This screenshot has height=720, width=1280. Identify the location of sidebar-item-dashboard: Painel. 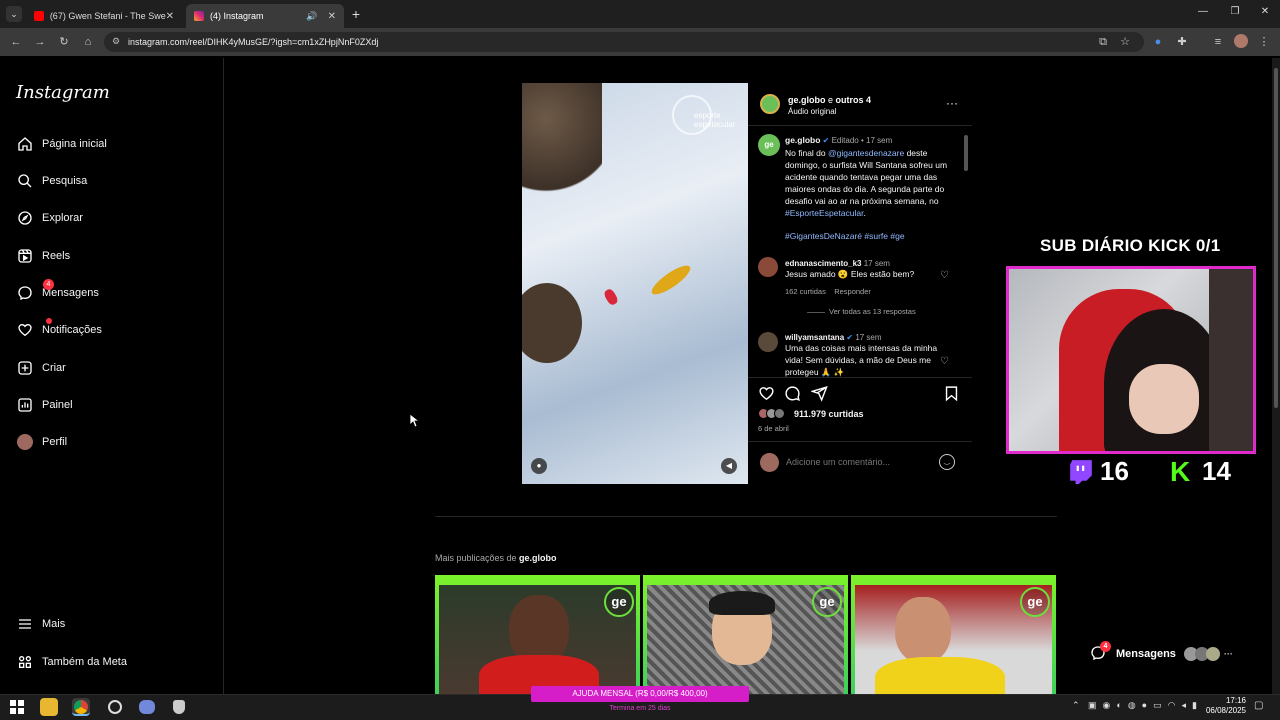
(44, 405).